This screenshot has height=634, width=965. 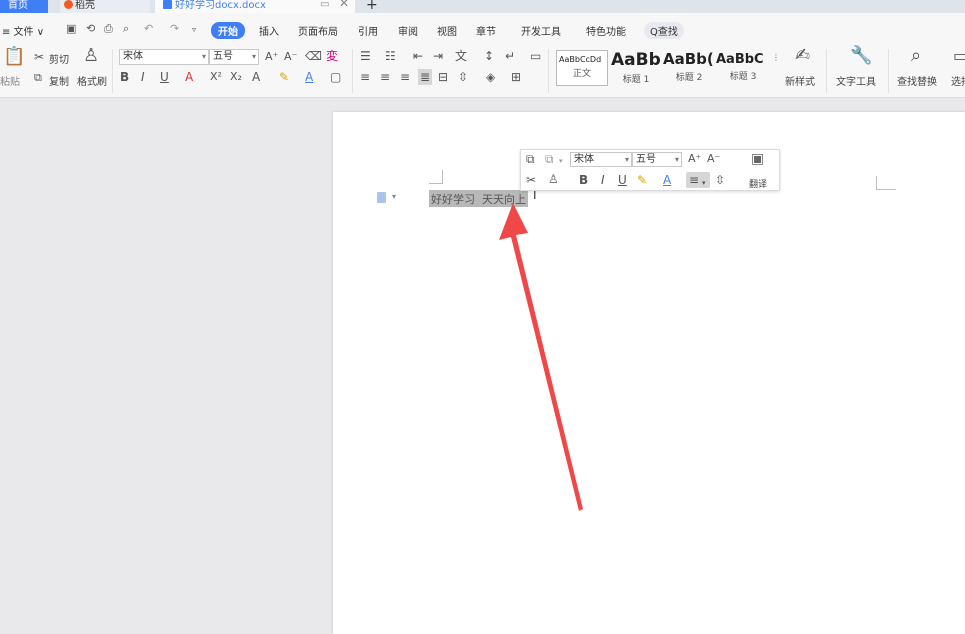 What do you see at coordinates (606, 30) in the screenshot?
I see `menu-special-features: 特色功能` at bounding box center [606, 30].